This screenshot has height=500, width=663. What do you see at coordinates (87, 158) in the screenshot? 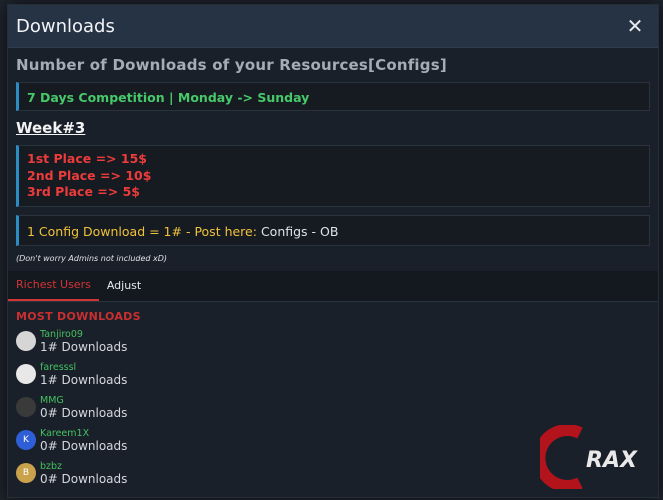
I see `prize-first: 1st Place => 15$` at bounding box center [87, 158].